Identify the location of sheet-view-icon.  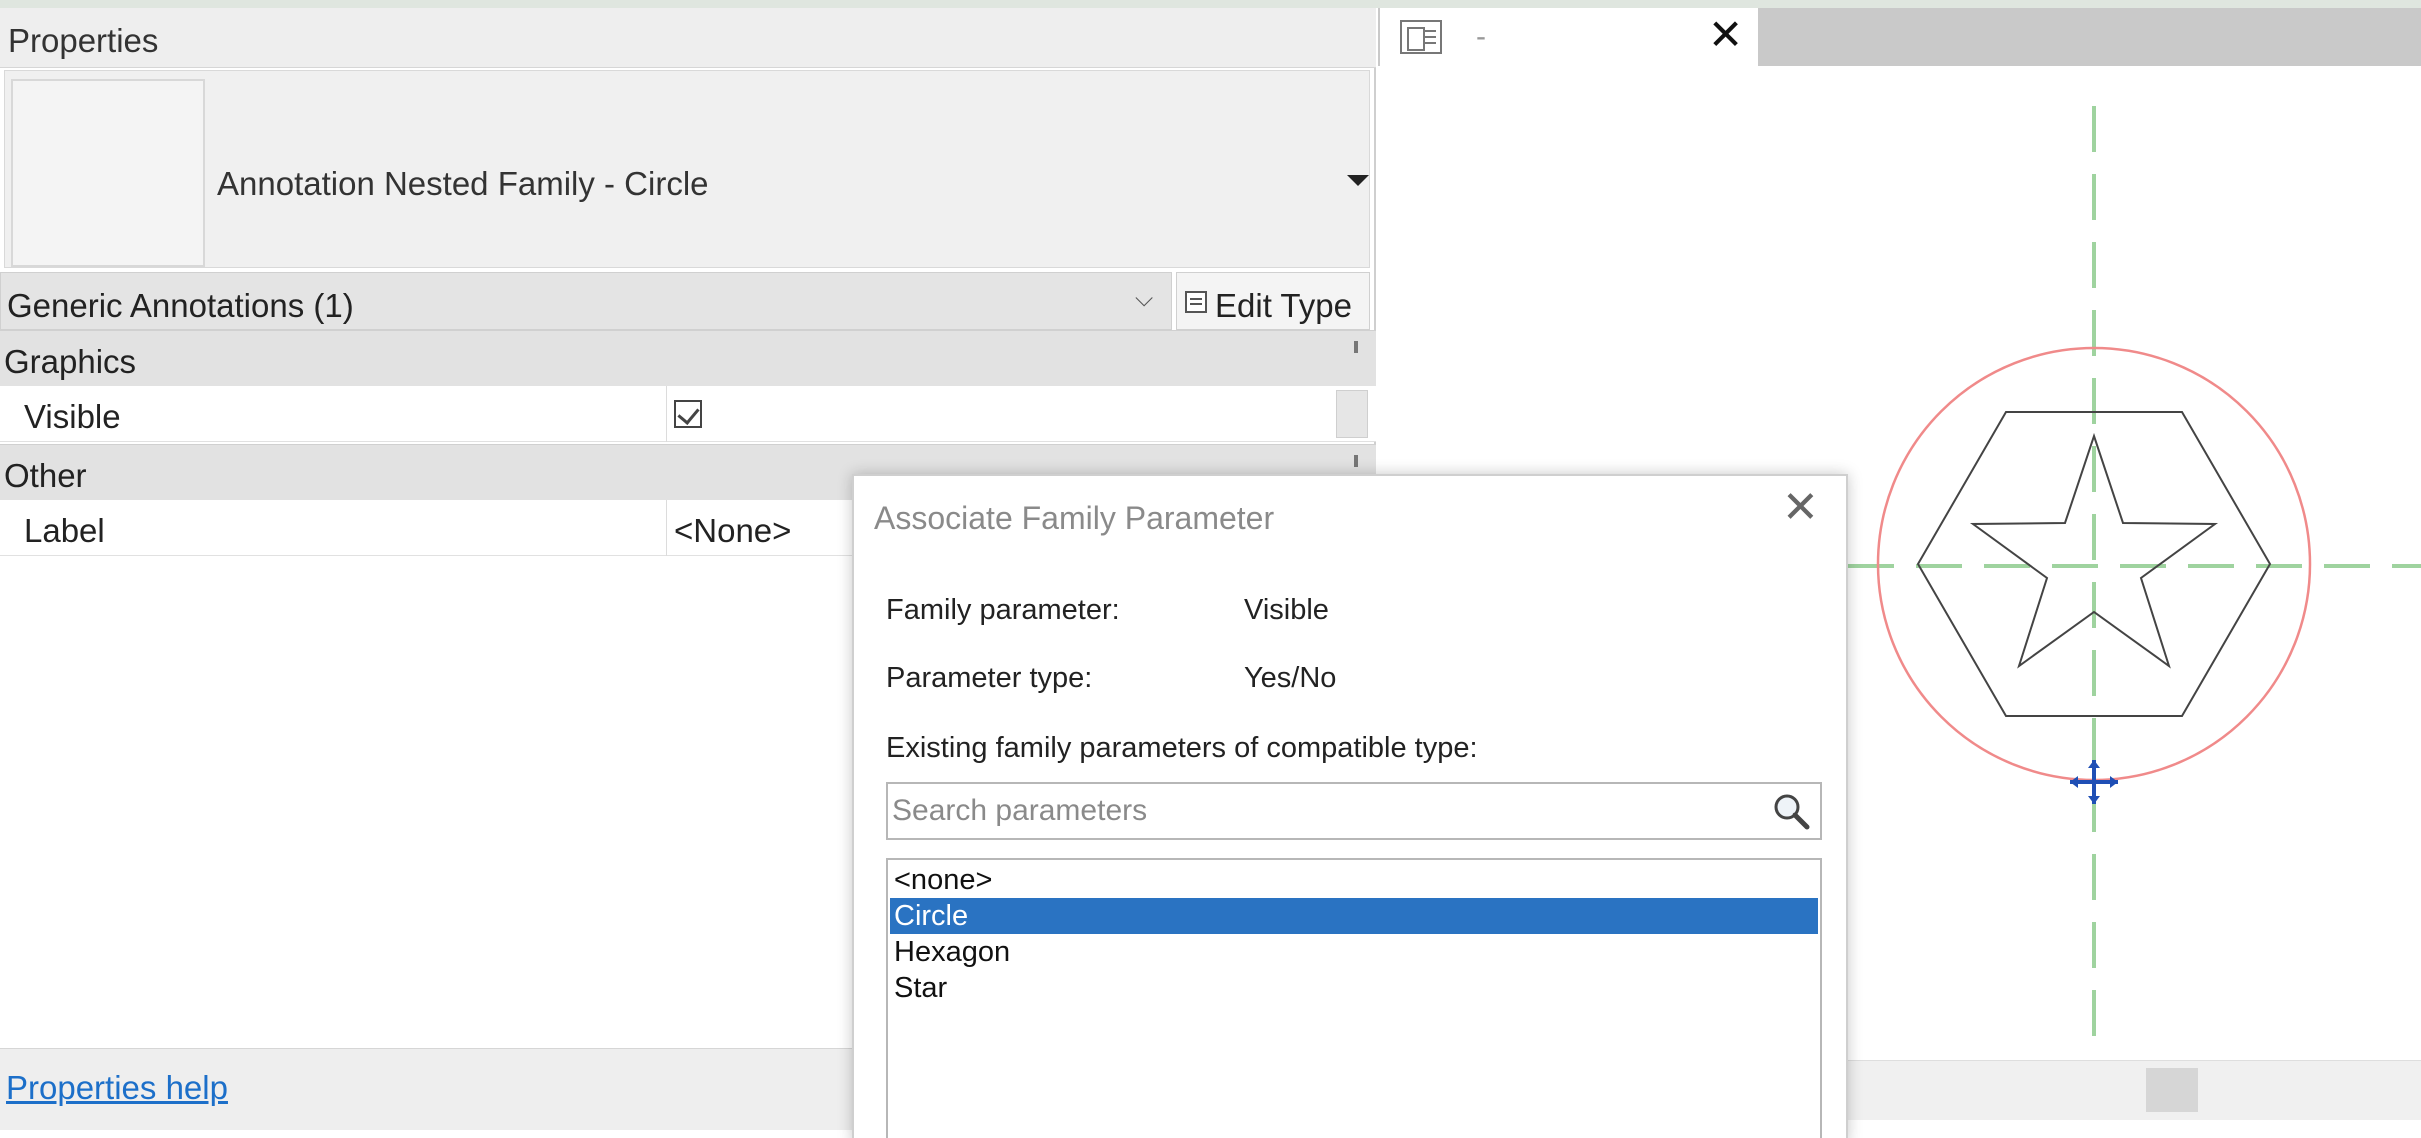
(1421, 37).